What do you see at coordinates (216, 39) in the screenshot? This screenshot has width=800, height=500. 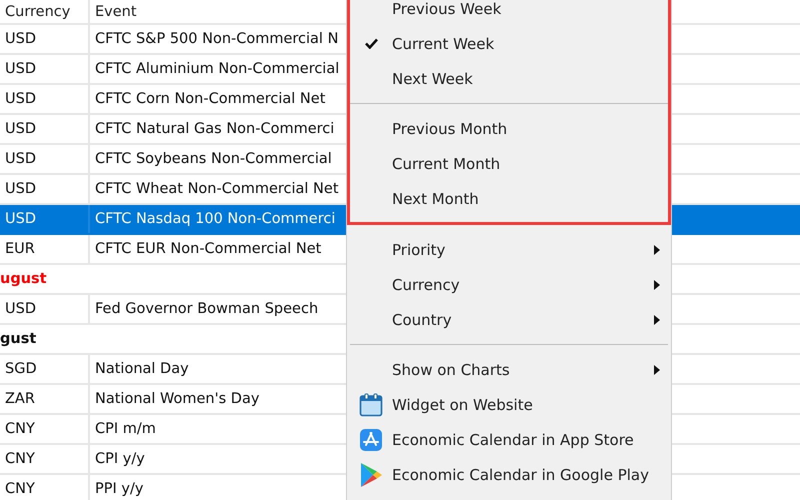 I see `event-cell: CFTC S&P 500 Non-Commercial N` at bounding box center [216, 39].